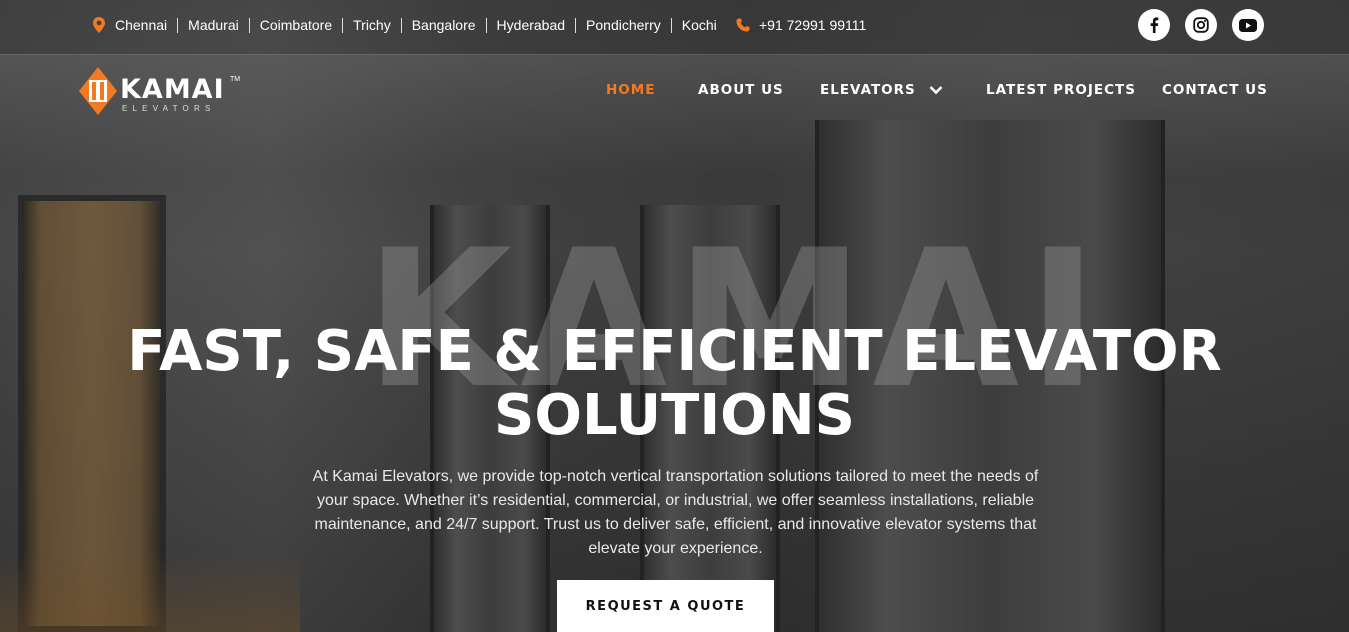  What do you see at coordinates (150, 592) in the screenshot?
I see `floor-shade` at bounding box center [150, 592].